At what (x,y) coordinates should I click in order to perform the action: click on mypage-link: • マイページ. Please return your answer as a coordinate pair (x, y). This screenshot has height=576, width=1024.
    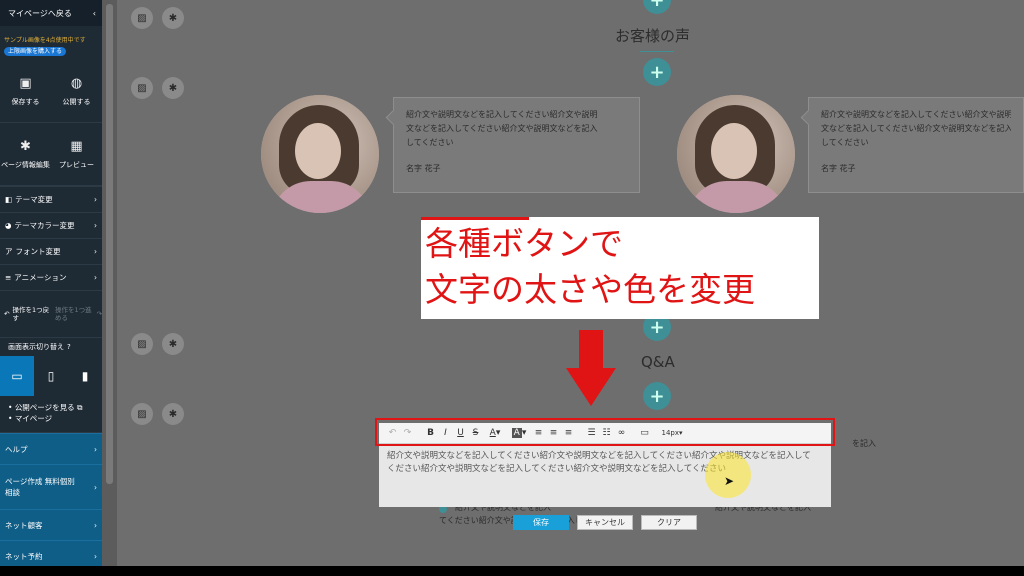
    Looking at the image, I should click on (55, 418).